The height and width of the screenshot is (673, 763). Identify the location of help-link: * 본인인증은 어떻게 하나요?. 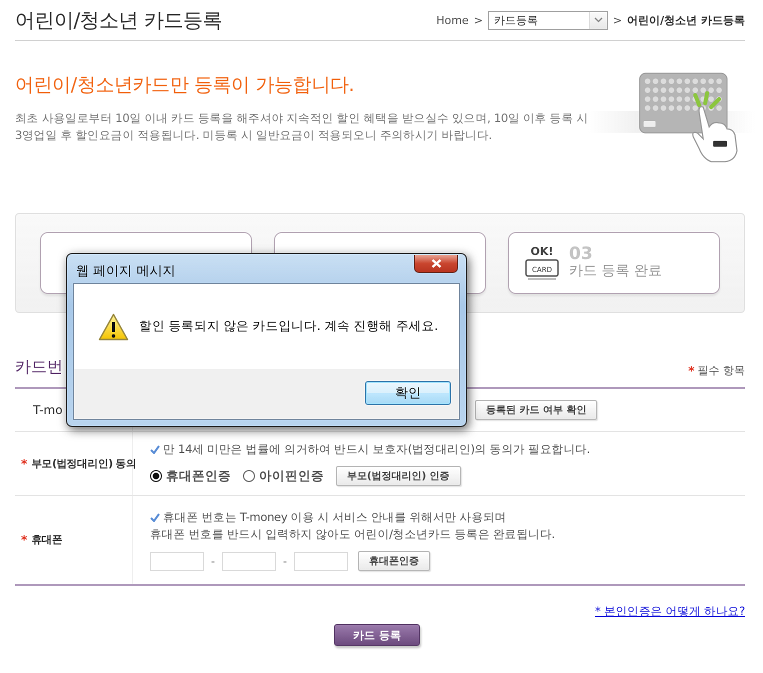
(669, 611).